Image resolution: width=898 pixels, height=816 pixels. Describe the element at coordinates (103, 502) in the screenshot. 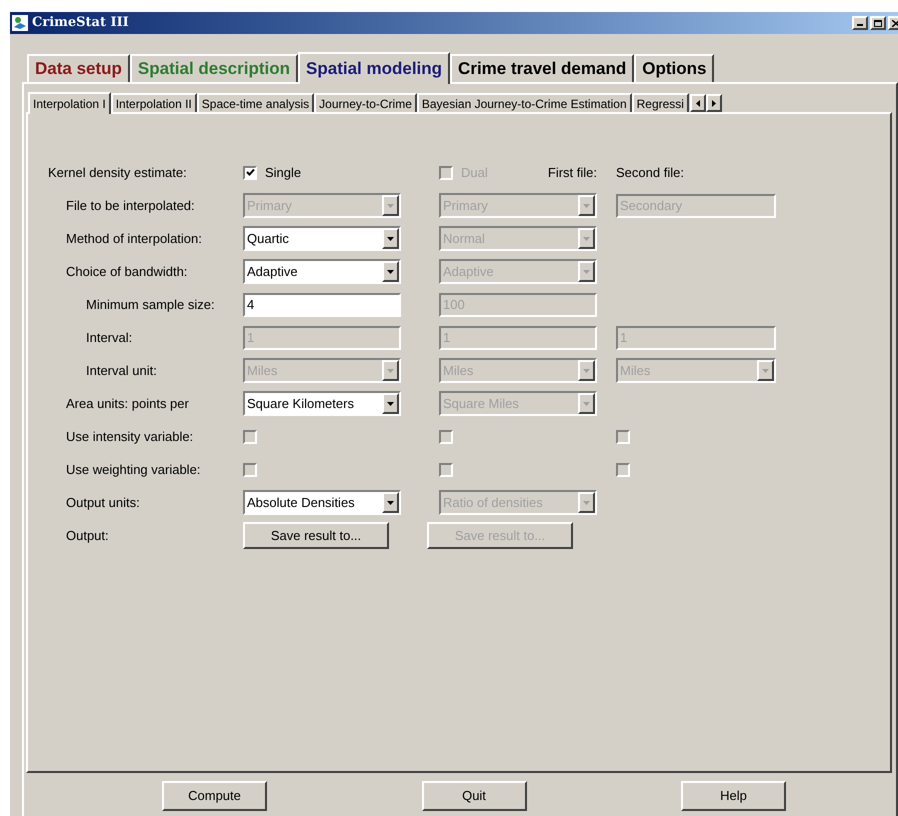

I see `field-label: Output units:` at that location.